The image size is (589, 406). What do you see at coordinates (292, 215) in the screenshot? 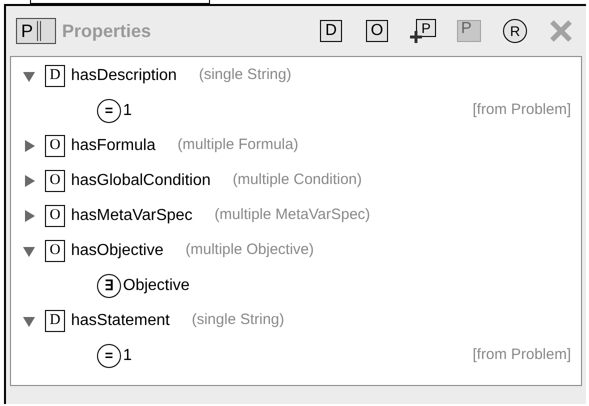
I see `property-range: (multiple MetaVarSpec)` at bounding box center [292, 215].